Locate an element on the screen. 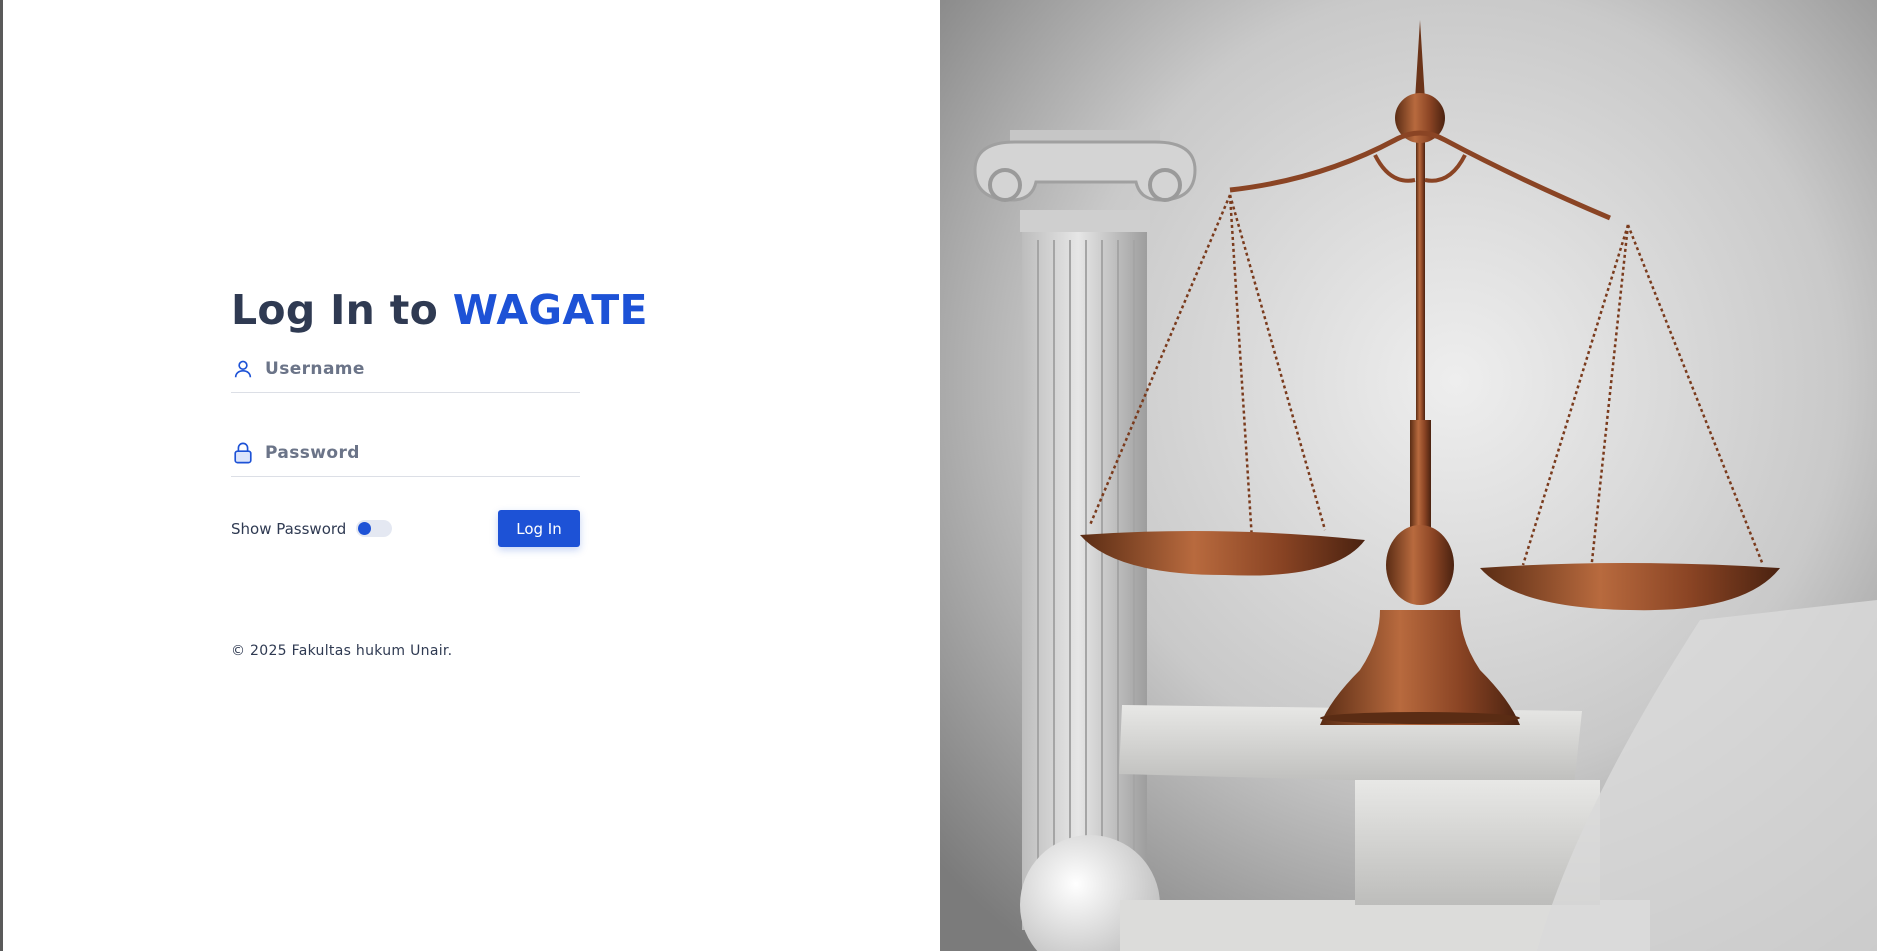 Image resolution: width=1877 pixels, height=951 pixels. username-input is located at coordinates (415, 369).